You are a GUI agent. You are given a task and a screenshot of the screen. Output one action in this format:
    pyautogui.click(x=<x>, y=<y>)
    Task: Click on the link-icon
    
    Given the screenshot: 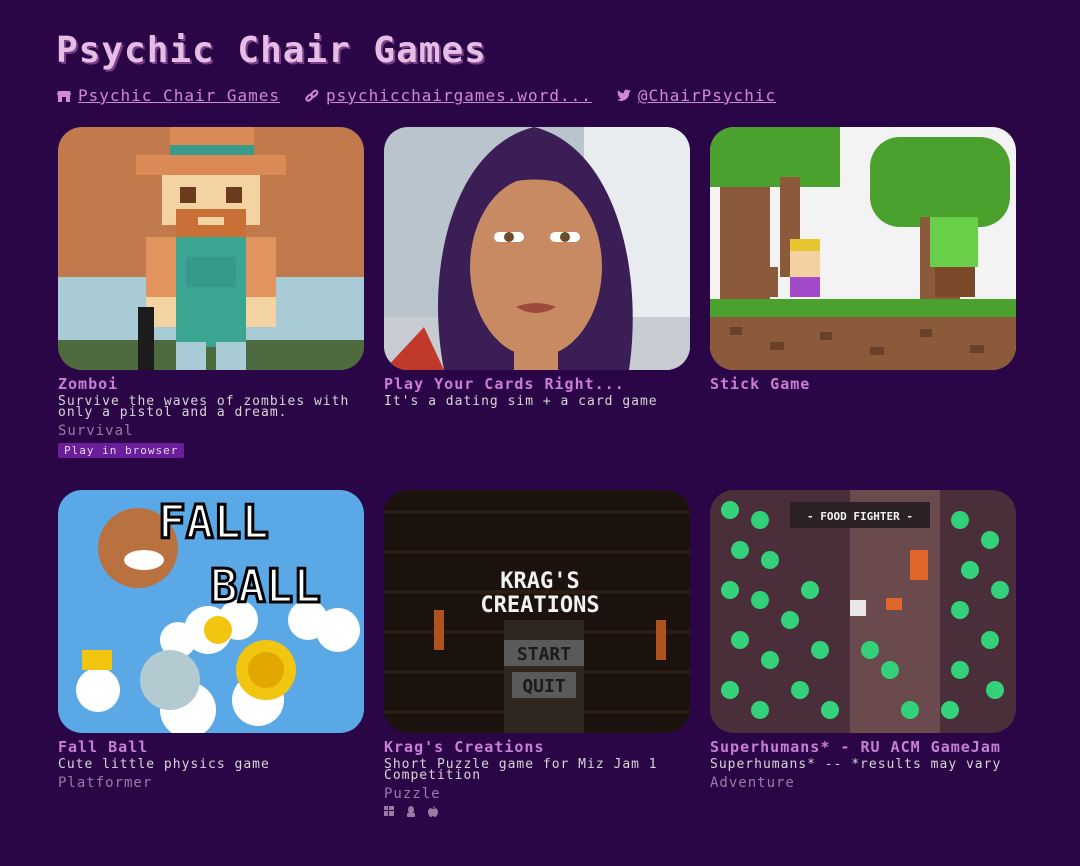 What is the action you would take?
    pyautogui.click(x=312, y=96)
    